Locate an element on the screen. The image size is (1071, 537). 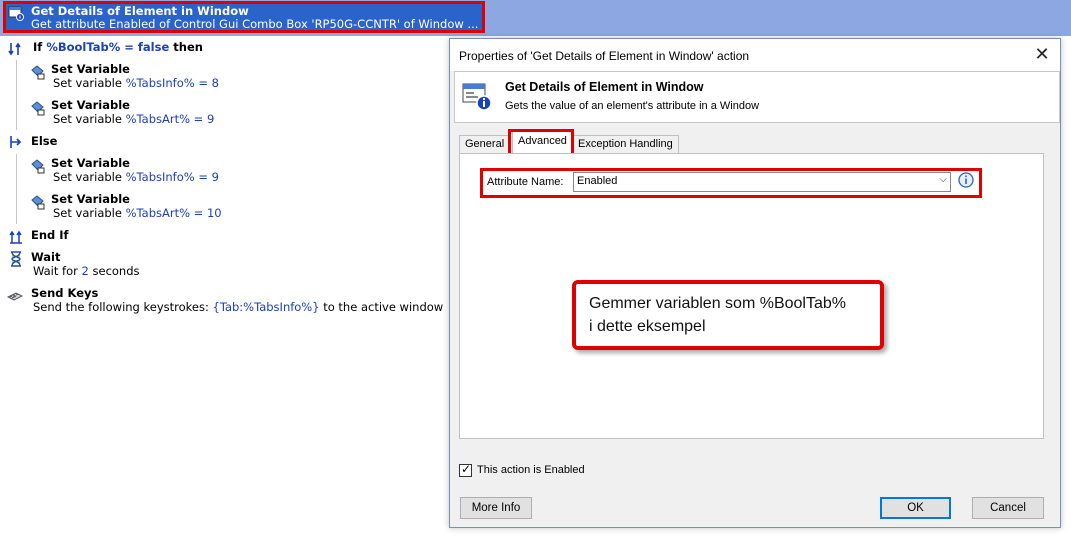
if-keyword: If is located at coordinates (38, 47).